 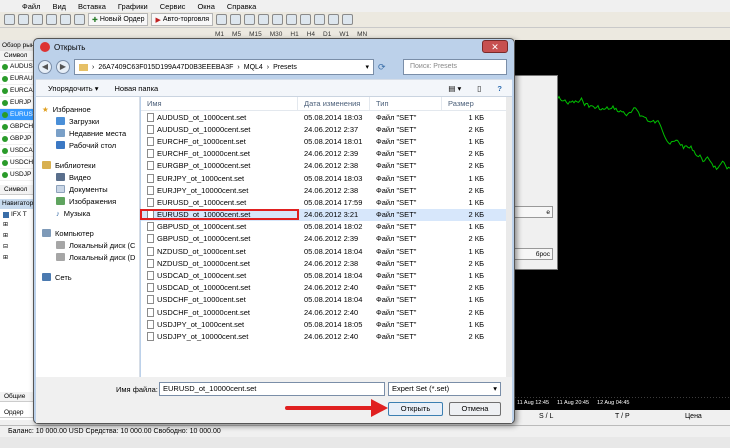 What do you see at coordinates (531, 212) in the screenshot?
I see `background-dialog-button: е` at bounding box center [531, 212].